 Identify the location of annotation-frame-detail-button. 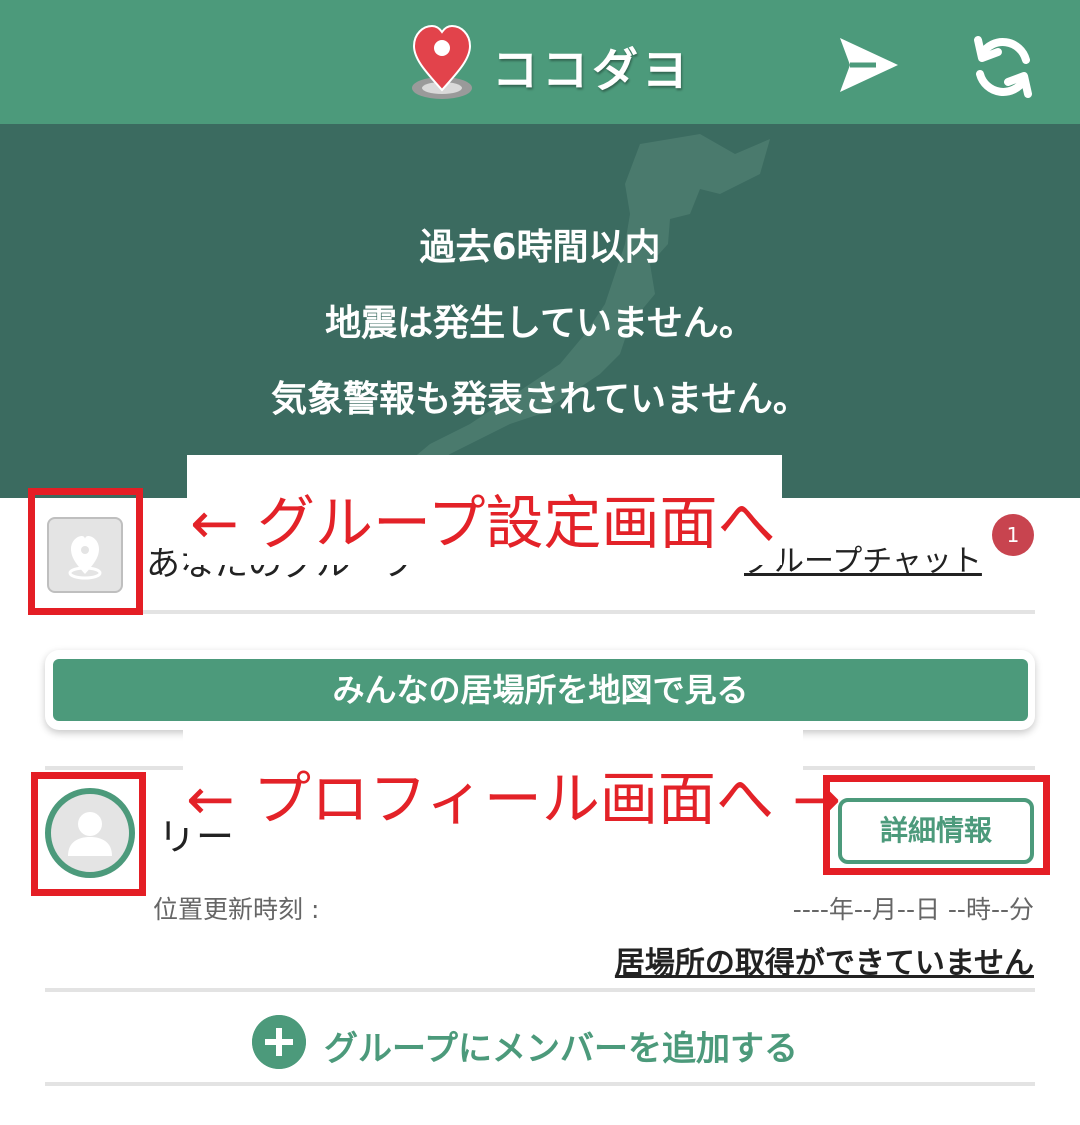
(936, 825).